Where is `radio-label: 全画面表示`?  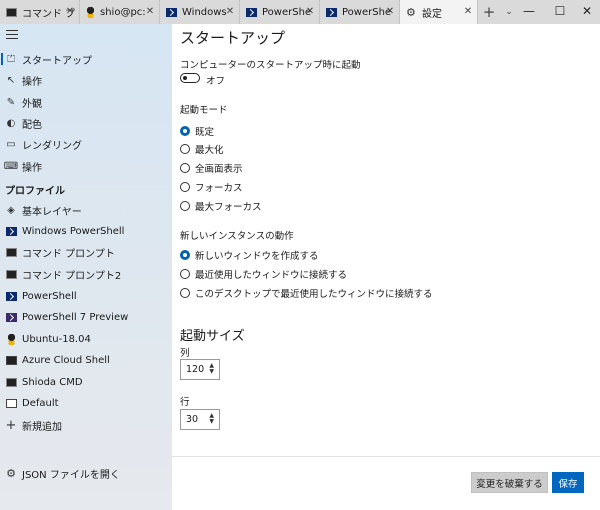 radio-label: 全画面表示 is located at coordinates (219, 169).